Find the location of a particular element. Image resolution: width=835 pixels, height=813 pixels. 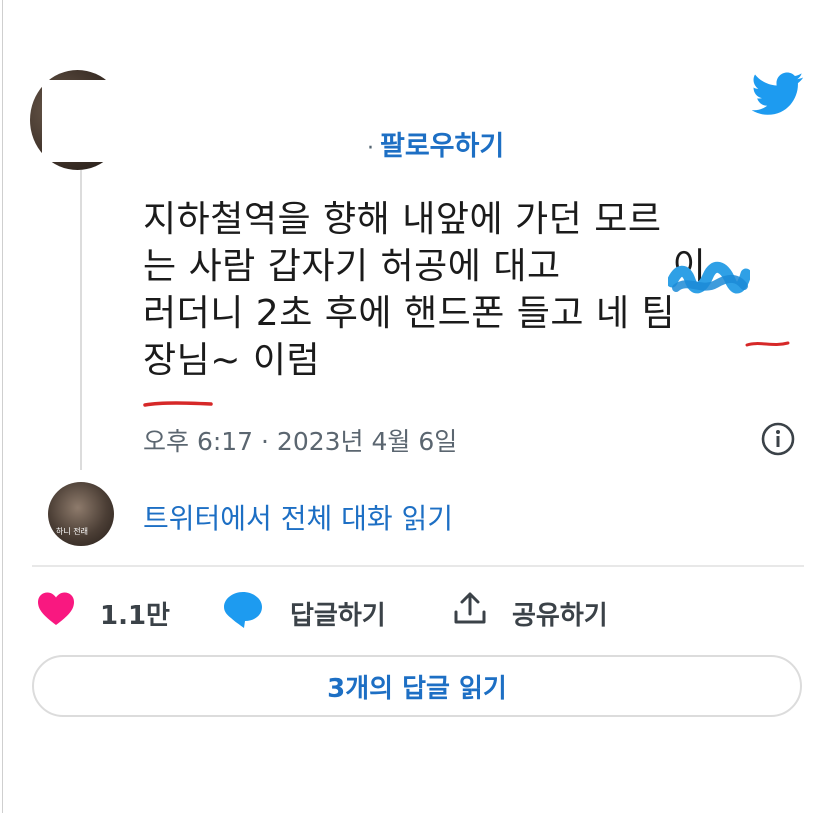

tweet-line-2: 는 사람 갑자기 허공에 대고 is located at coordinates (352, 266).